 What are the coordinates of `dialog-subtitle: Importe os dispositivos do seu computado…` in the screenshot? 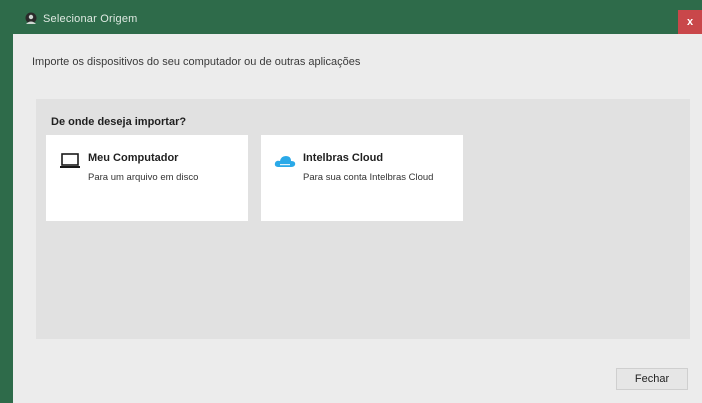 It's located at (196, 62).